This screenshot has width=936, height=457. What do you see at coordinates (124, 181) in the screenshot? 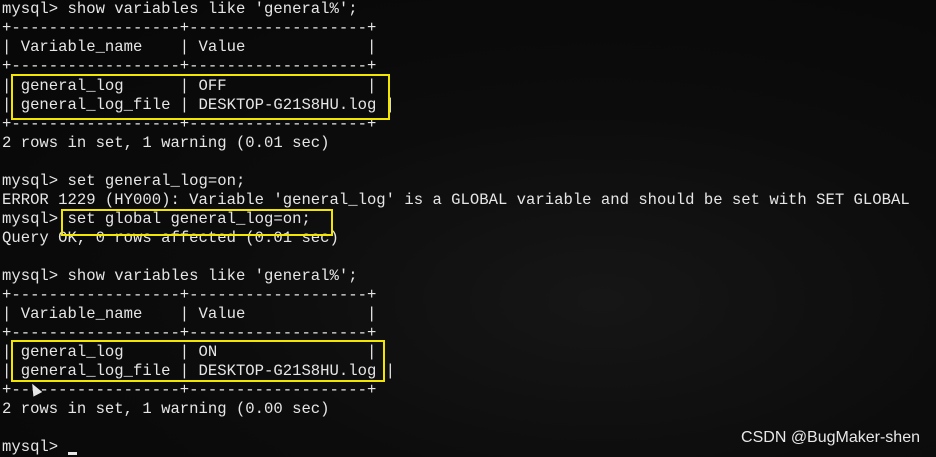
I see `terminal-line: mysql> set general_log=on;` at bounding box center [124, 181].